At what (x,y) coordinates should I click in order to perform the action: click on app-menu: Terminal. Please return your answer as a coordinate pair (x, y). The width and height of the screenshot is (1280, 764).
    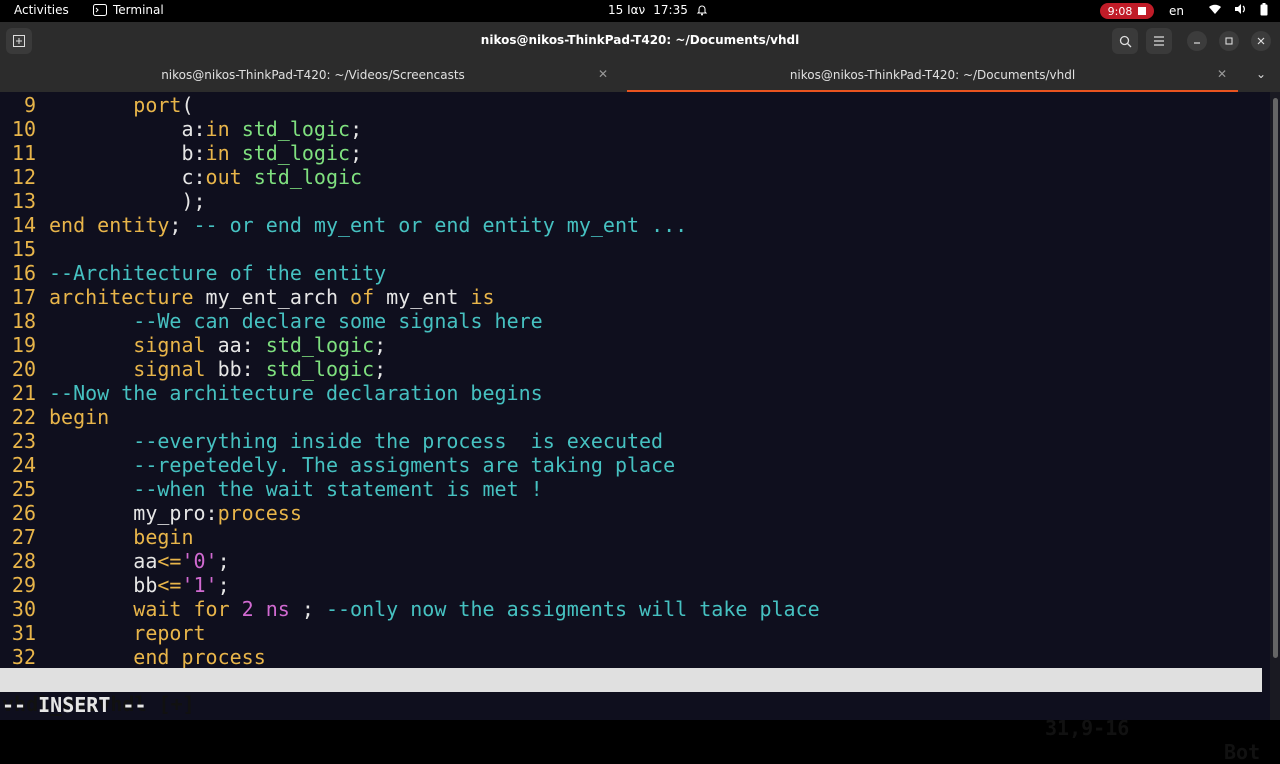
    Looking at the image, I should click on (128, 10).